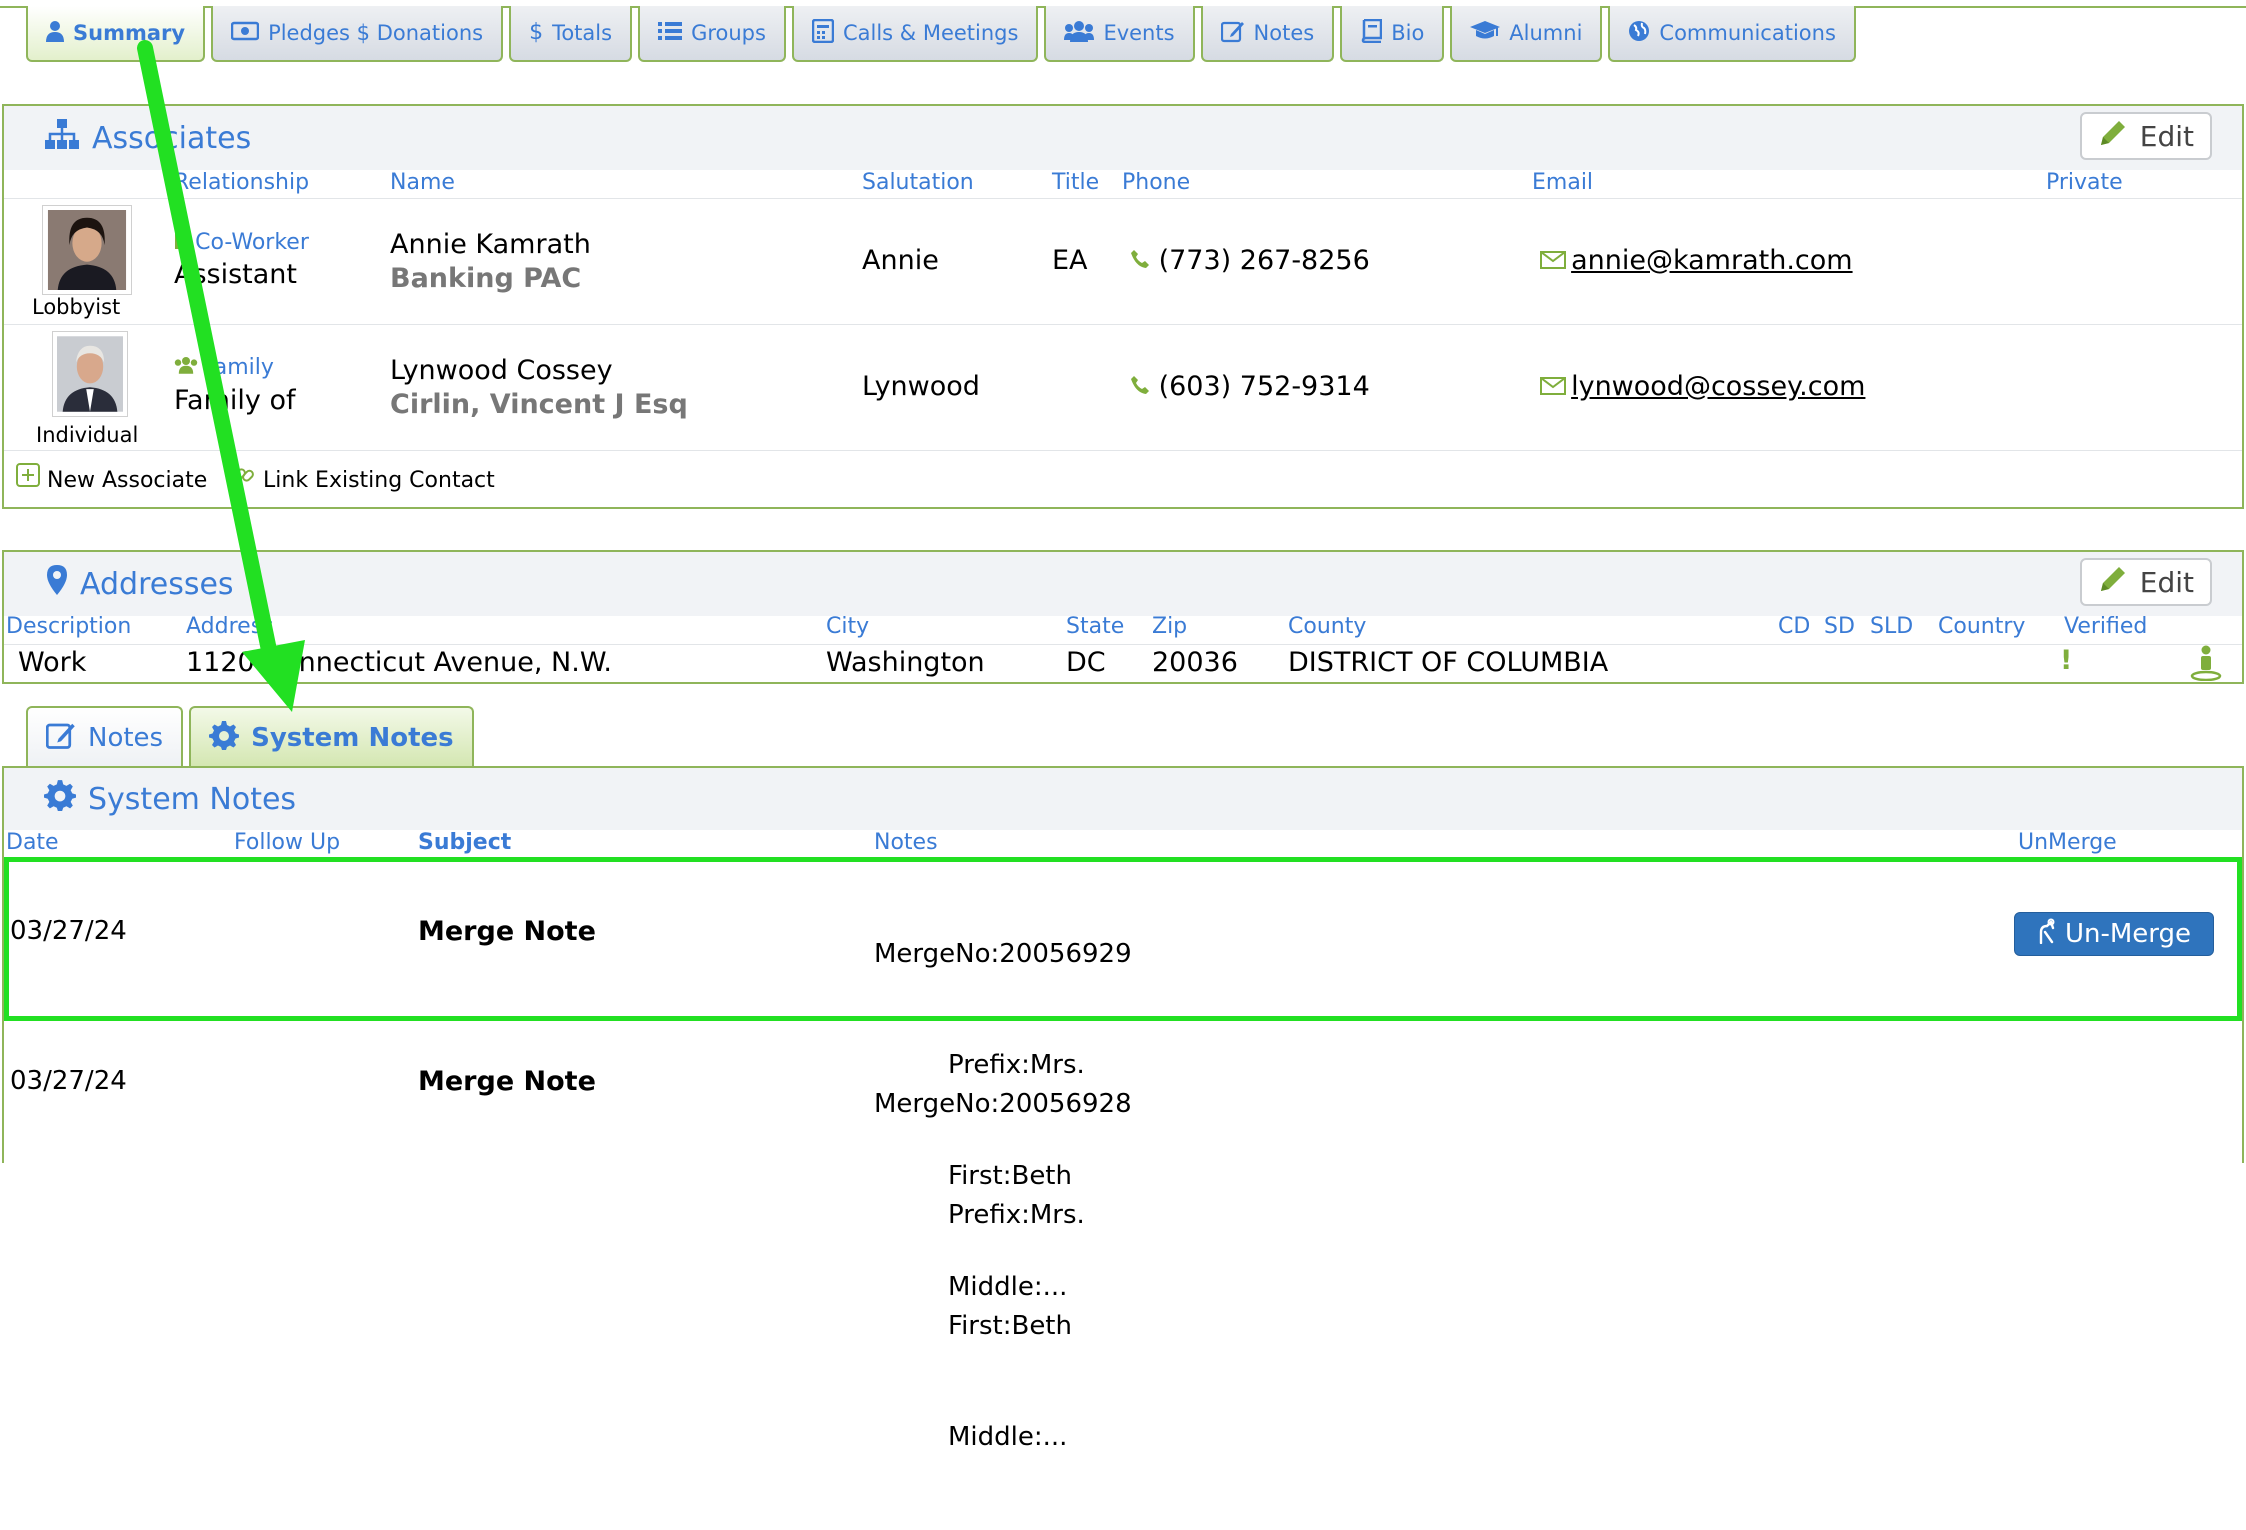  What do you see at coordinates (915, 34) in the screenshot?
I see `tab-calls-meetings: Calls & Meetings` at bounding box center [915, 34].